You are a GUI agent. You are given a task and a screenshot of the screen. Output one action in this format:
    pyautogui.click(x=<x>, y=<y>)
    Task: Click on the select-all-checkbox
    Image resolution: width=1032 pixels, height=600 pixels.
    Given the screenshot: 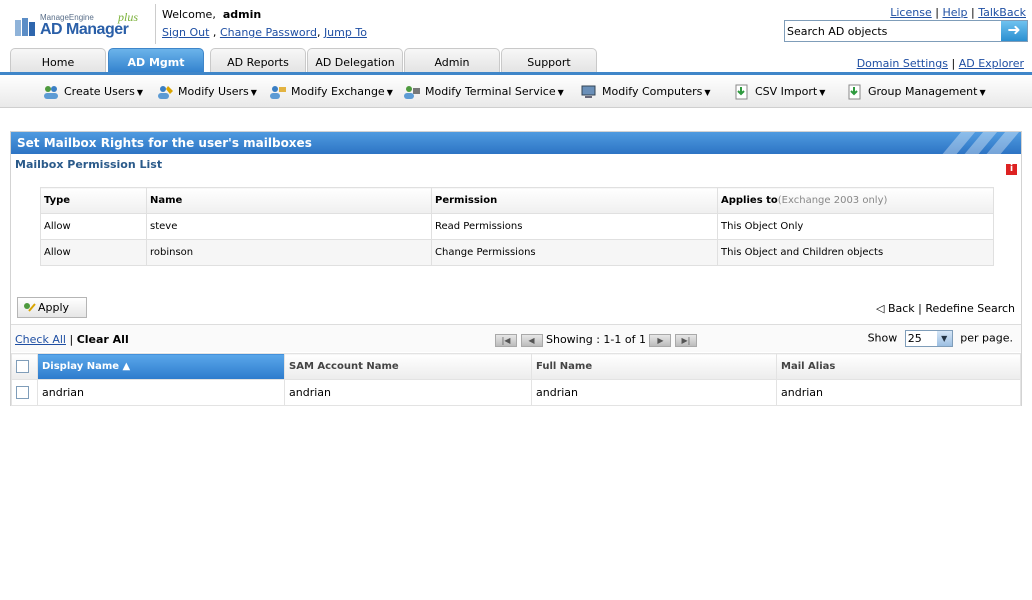 What is the action you would take?
    pyautogui.click(x=22, y=366)
    